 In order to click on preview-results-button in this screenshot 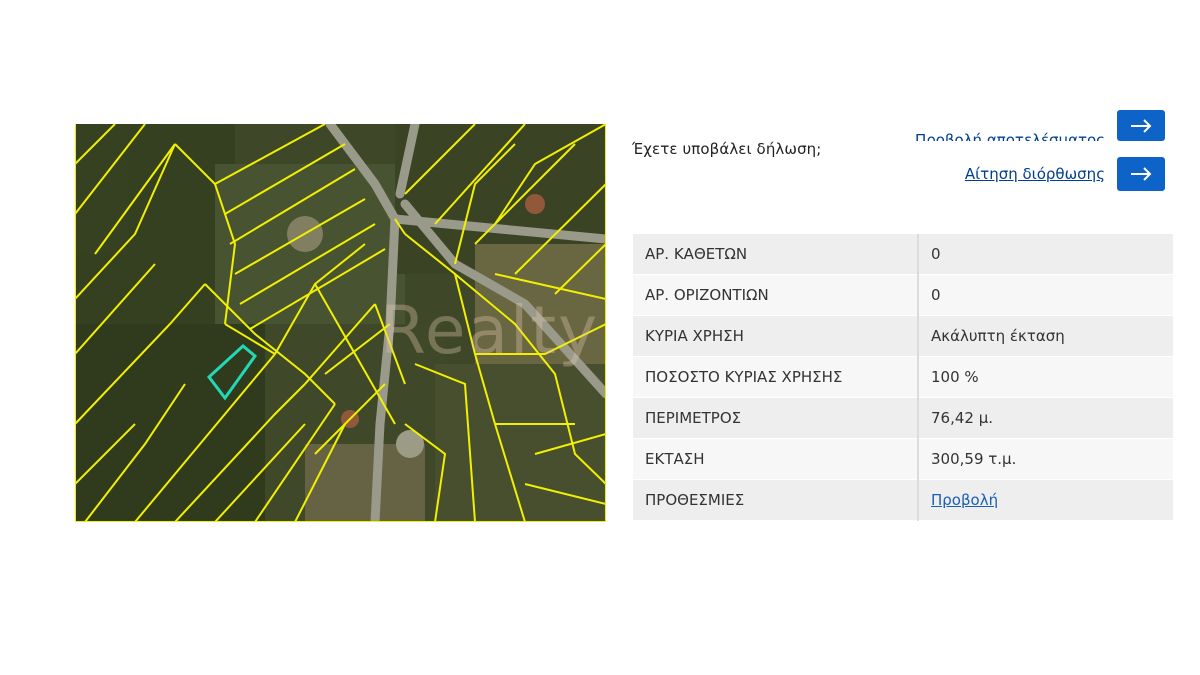, I will do `click(1141, 125)`.